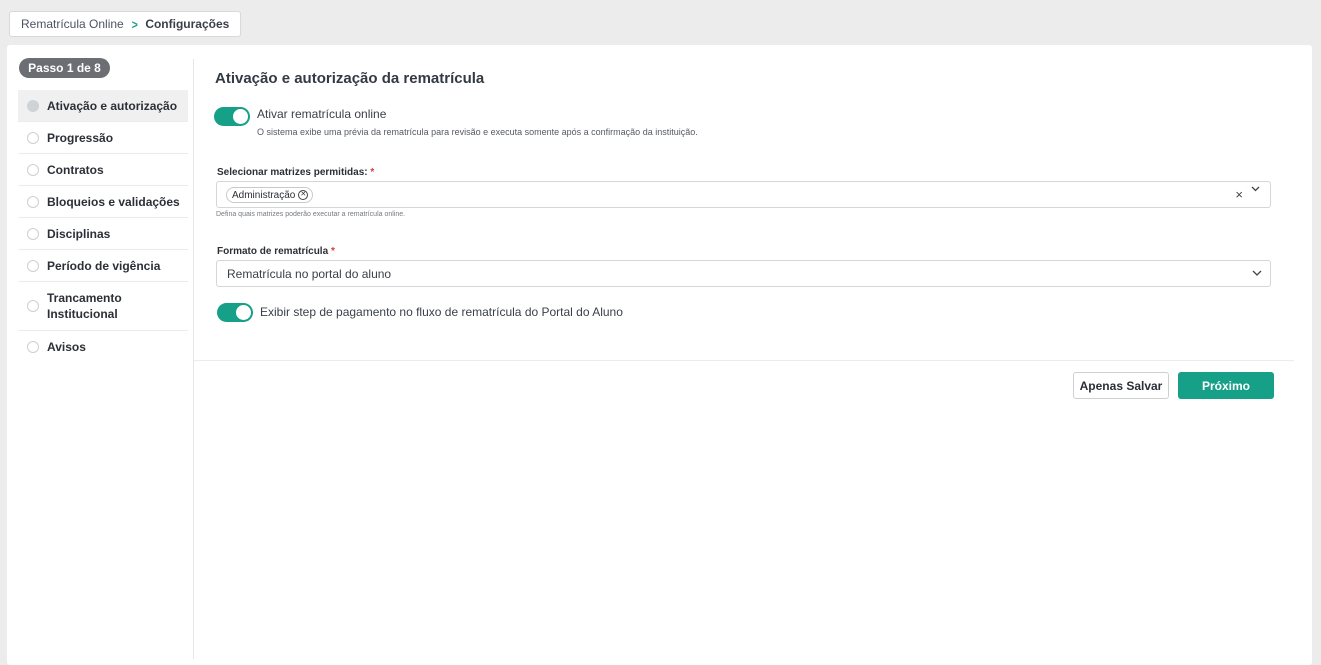 The width and height of the screenshot is (1321, 665). Describe the element at coordinates (309, 274) in the screenshot. I see `format-select-value: Rematrícula no portal do aluno` at that location.